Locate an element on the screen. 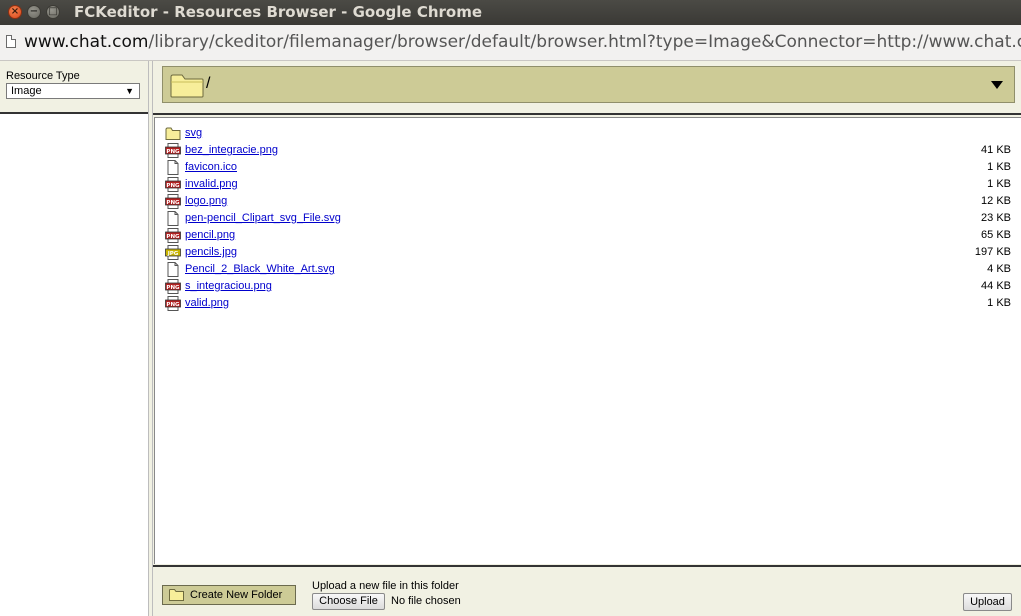 This screenshot has height=616, width=1021. folder-link: svg is located at coordinates (193, 133).